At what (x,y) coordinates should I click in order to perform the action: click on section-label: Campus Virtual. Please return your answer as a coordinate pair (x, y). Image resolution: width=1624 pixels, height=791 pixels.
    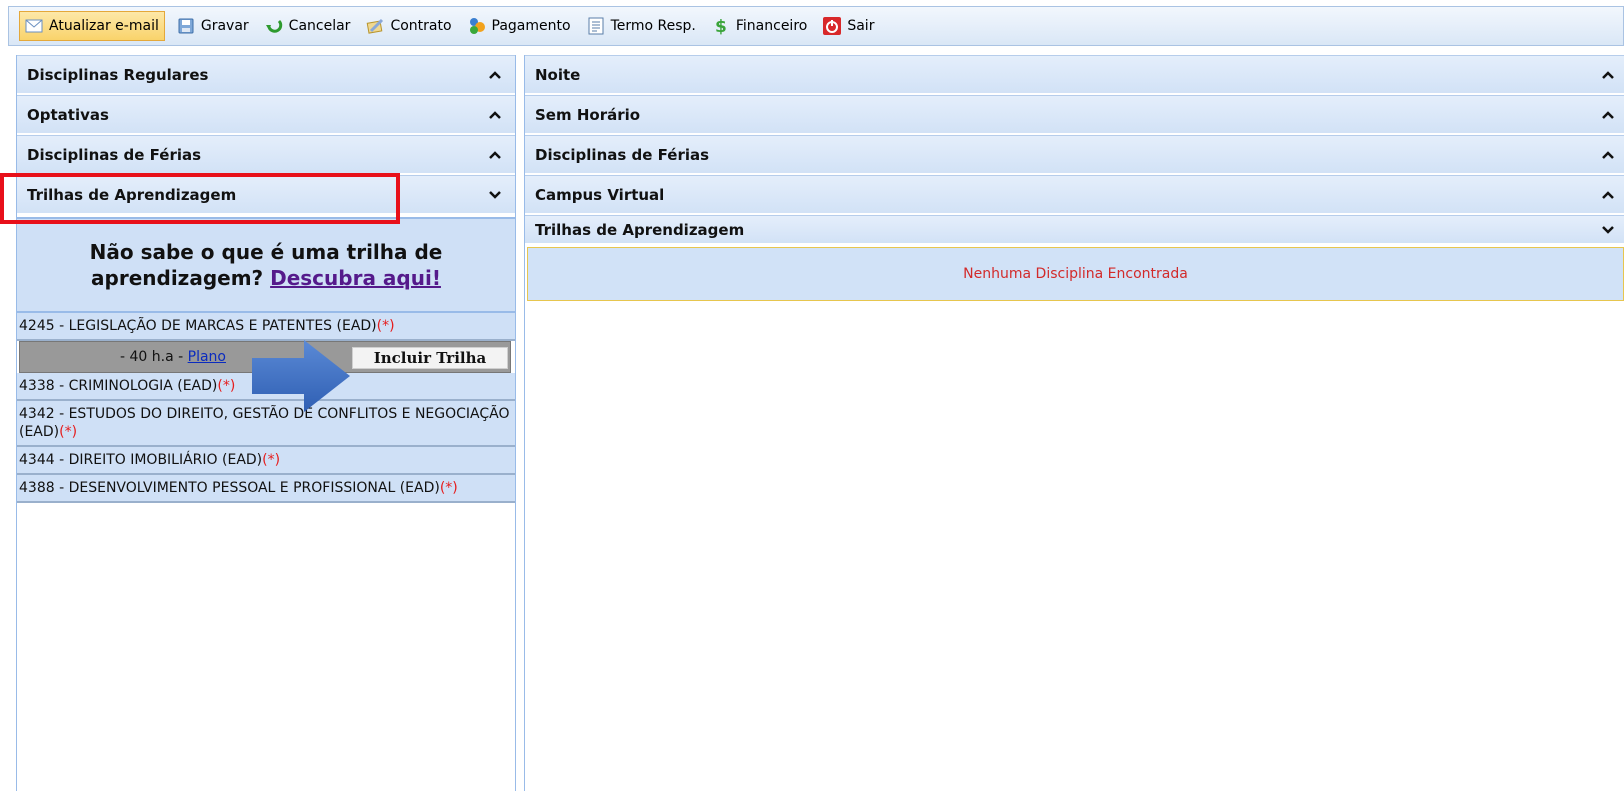
    Looking at the image, I should click on (600, 194).